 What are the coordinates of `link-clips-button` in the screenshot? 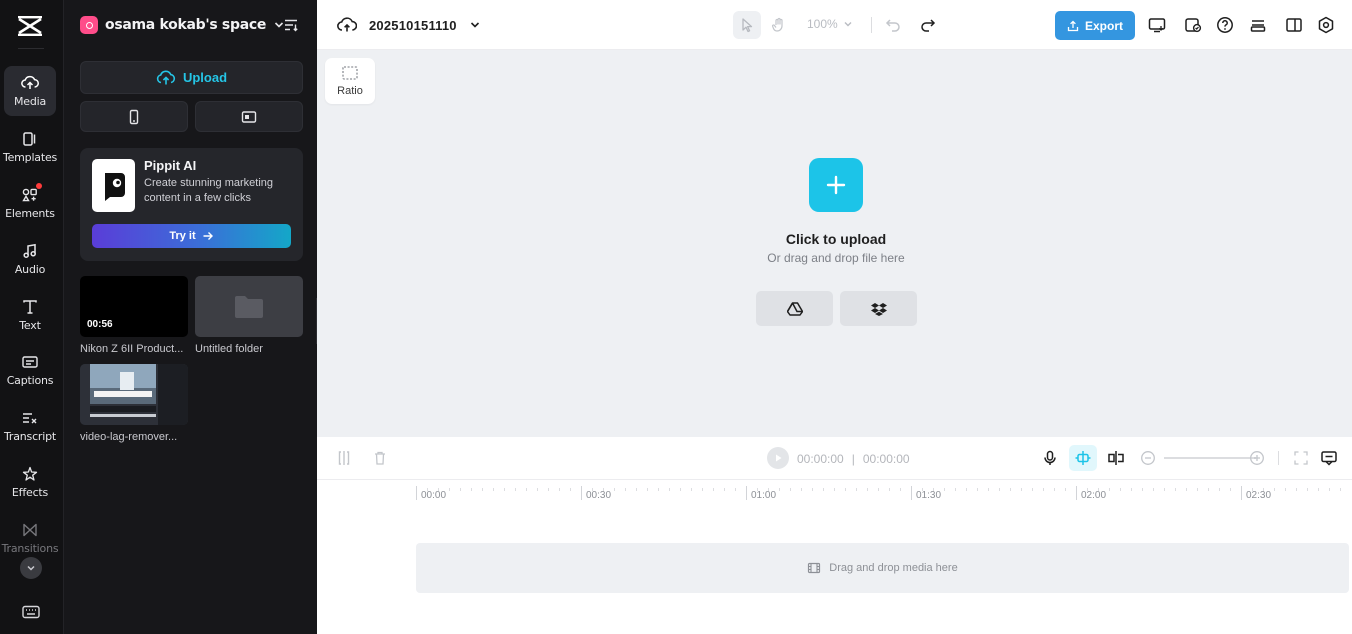 It's located at (1116, 458).